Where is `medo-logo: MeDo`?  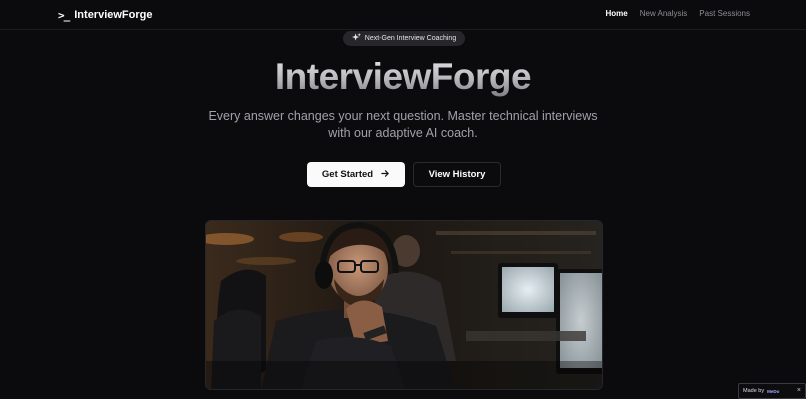 medo-logo: MeDo is located at coordinates (773, 391).